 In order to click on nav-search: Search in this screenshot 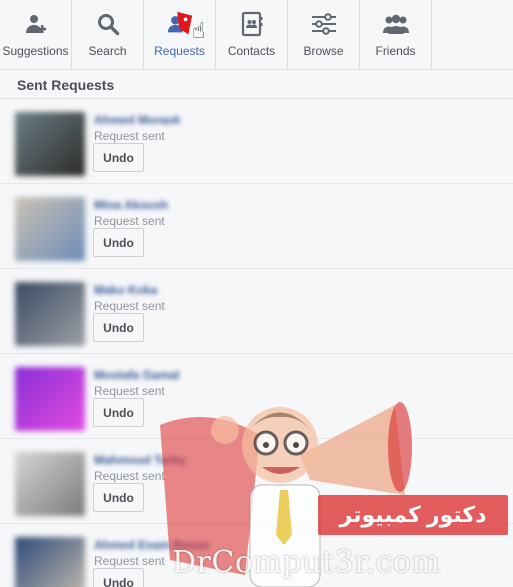, I will do `click(108, 35)`.